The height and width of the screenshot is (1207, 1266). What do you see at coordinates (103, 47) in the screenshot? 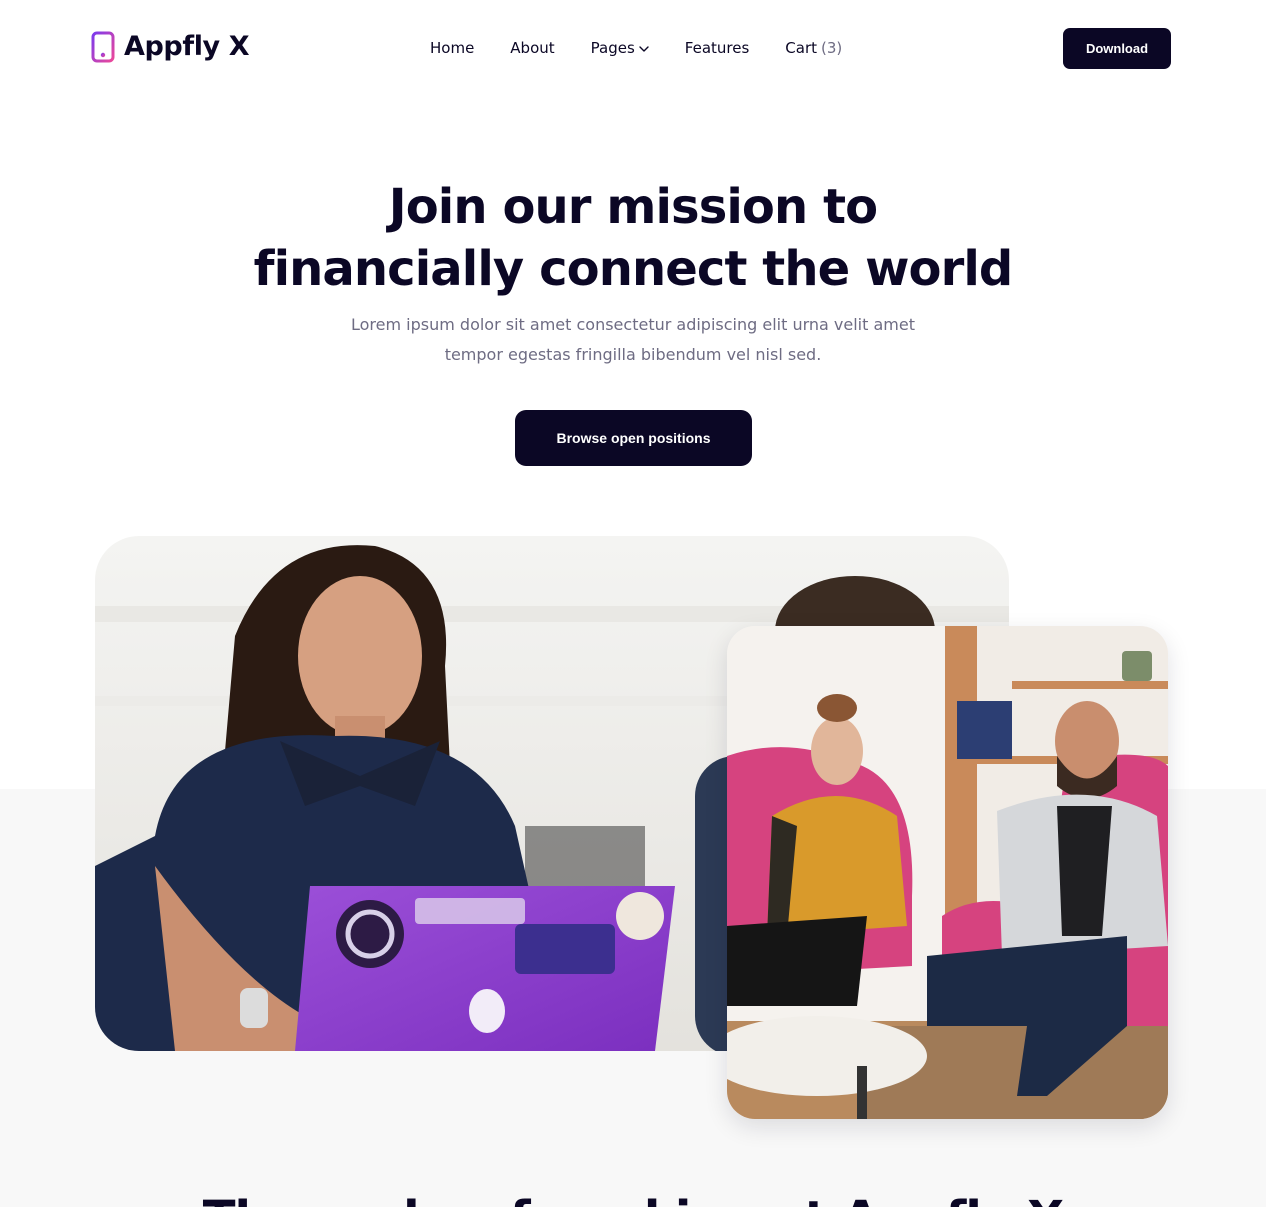
I see `phone-icon` at bounding box center [103, 47].